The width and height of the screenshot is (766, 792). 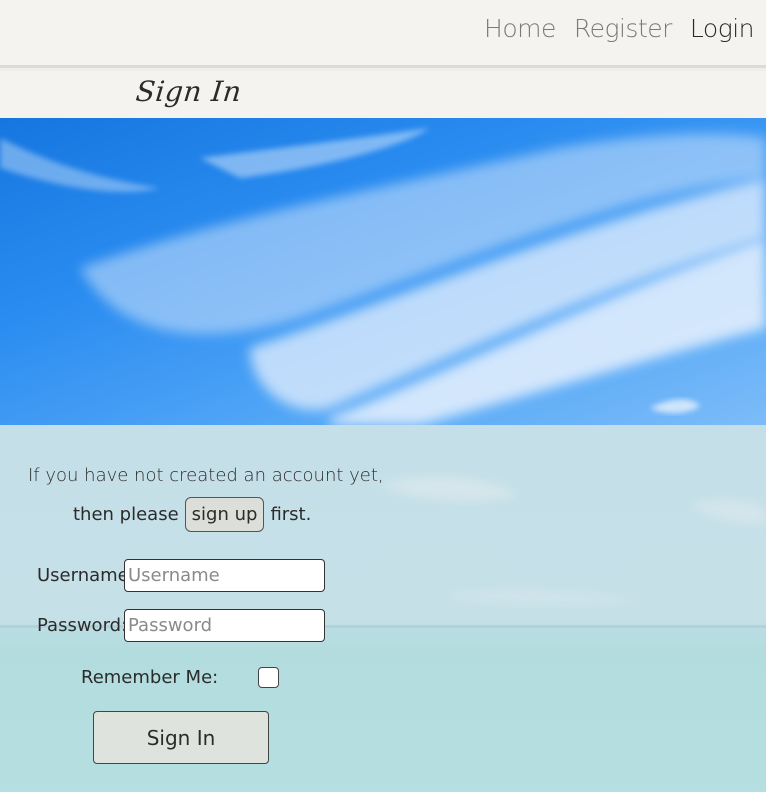 What do you see at coordinates (224, 575) in the screenshot?
I see `username-input` at bounding box center [224, 575].